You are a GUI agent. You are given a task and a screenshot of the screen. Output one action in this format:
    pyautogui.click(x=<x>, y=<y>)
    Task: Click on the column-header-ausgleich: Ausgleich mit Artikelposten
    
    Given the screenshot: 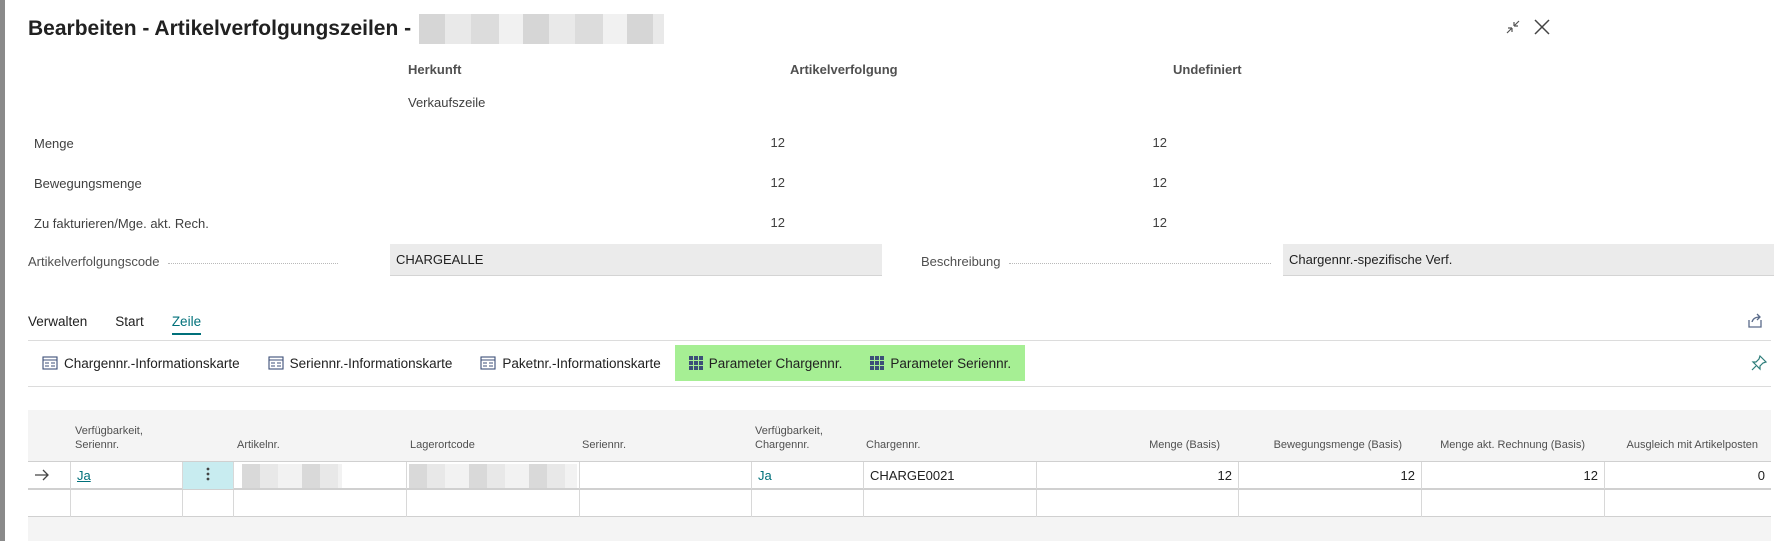 What is the action you would take?
    pyautogui.click(x=1679, y=445)
    